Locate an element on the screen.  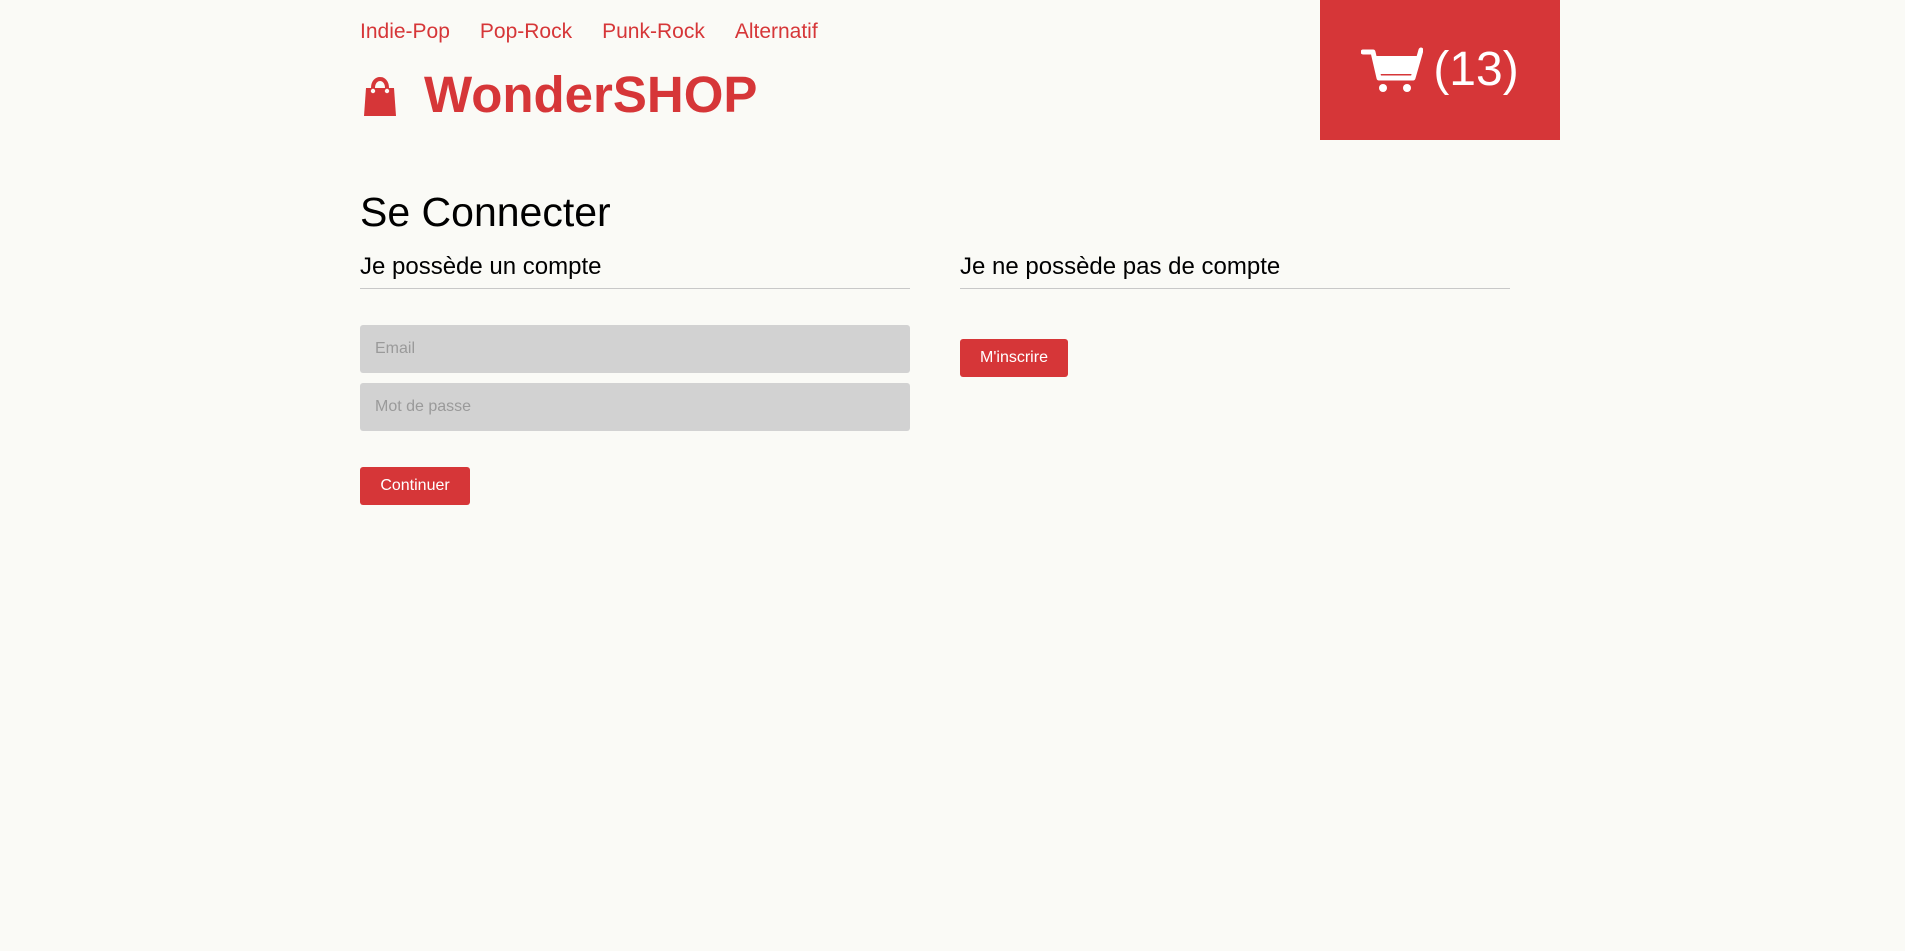
login-section: Je possède un compte Continuer is located at coordinates (635, 378).